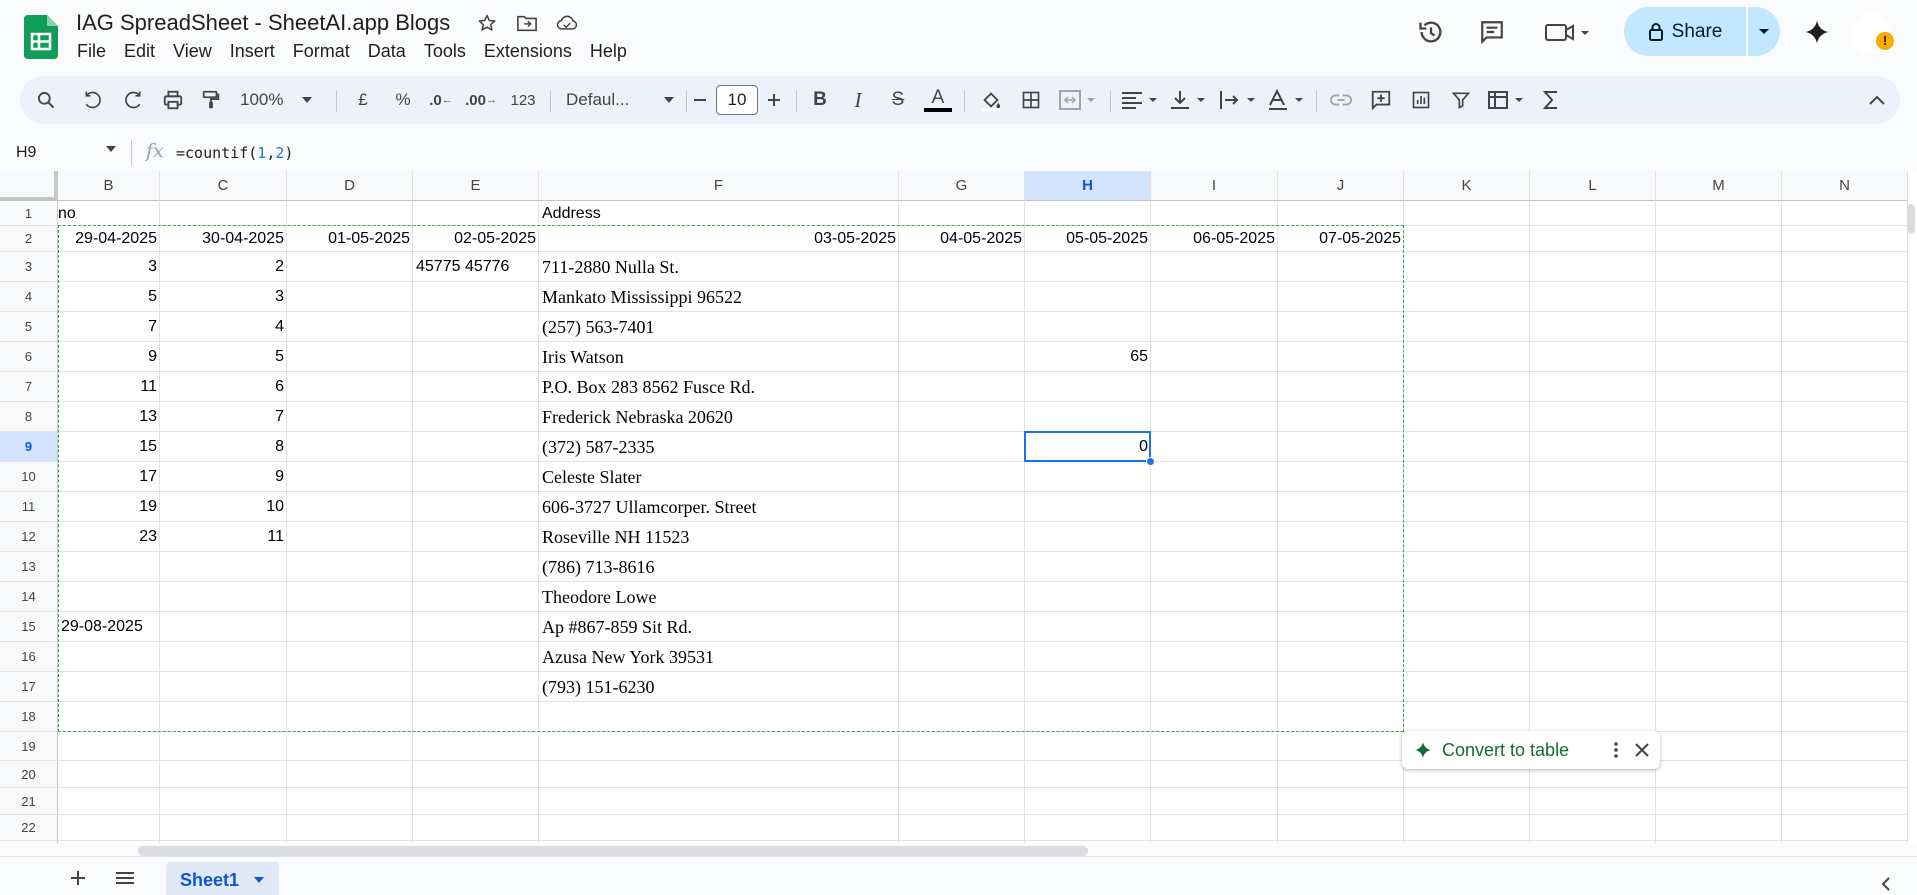 The image size is (1917, 895). What do you see at coordinates (1381, 100) in the screenshot?
I see `insert-comment-icon` at bounding box center [1381, 100].